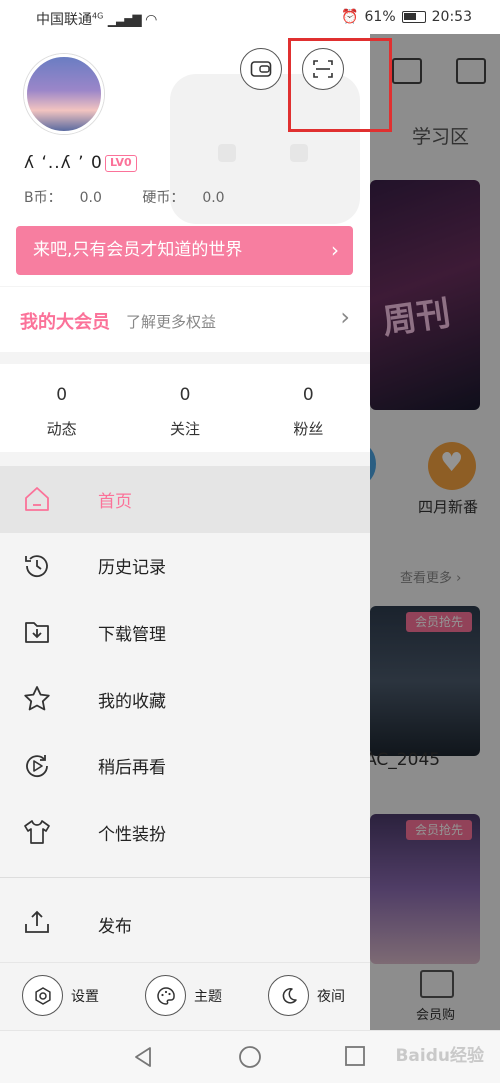 Image resolution: width=500 pixels, height=1083 pixels. I want to click on theme-button: 主题, so click(183, 995).